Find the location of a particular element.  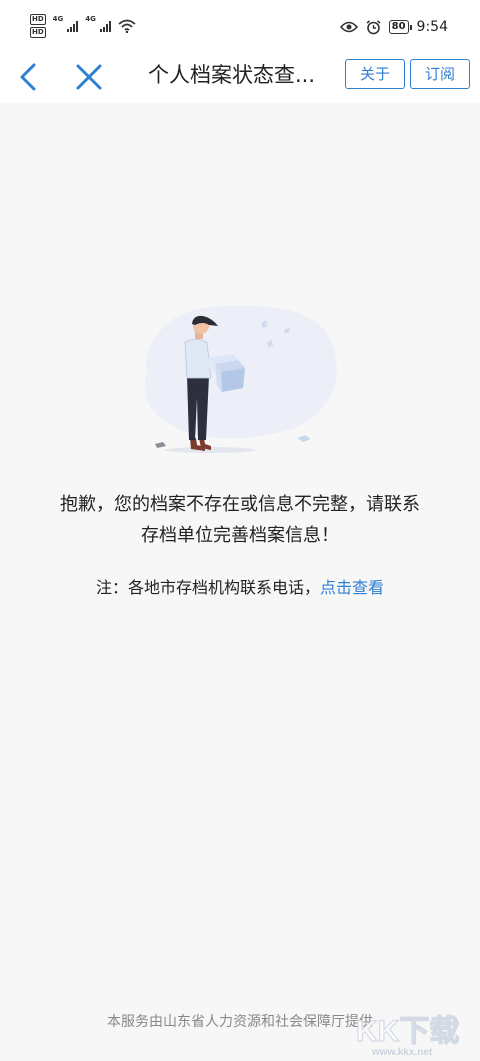

wifi-icon is located at coordinates (127, 26).